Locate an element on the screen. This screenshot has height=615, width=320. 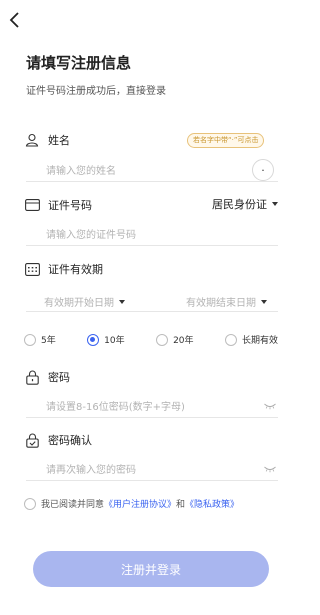
validity-label: 证件有效期 is located at coordinates (75, 269).